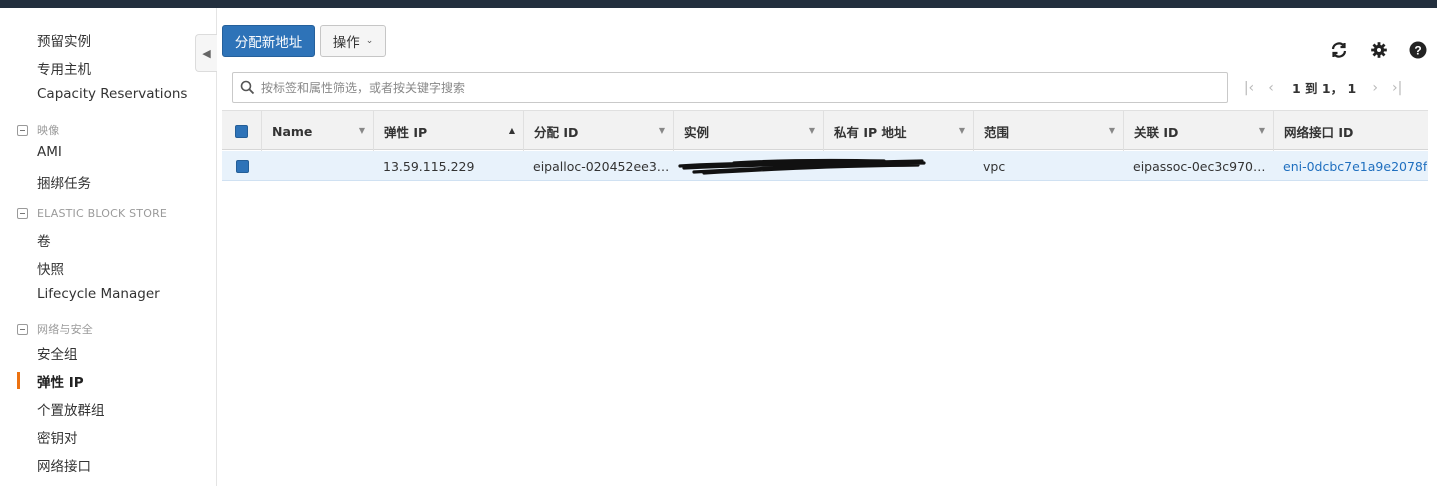  What do you see at coordinates (18, 380) in the screenshot?
I see `active-indicator` at bounding box center [18, 380].